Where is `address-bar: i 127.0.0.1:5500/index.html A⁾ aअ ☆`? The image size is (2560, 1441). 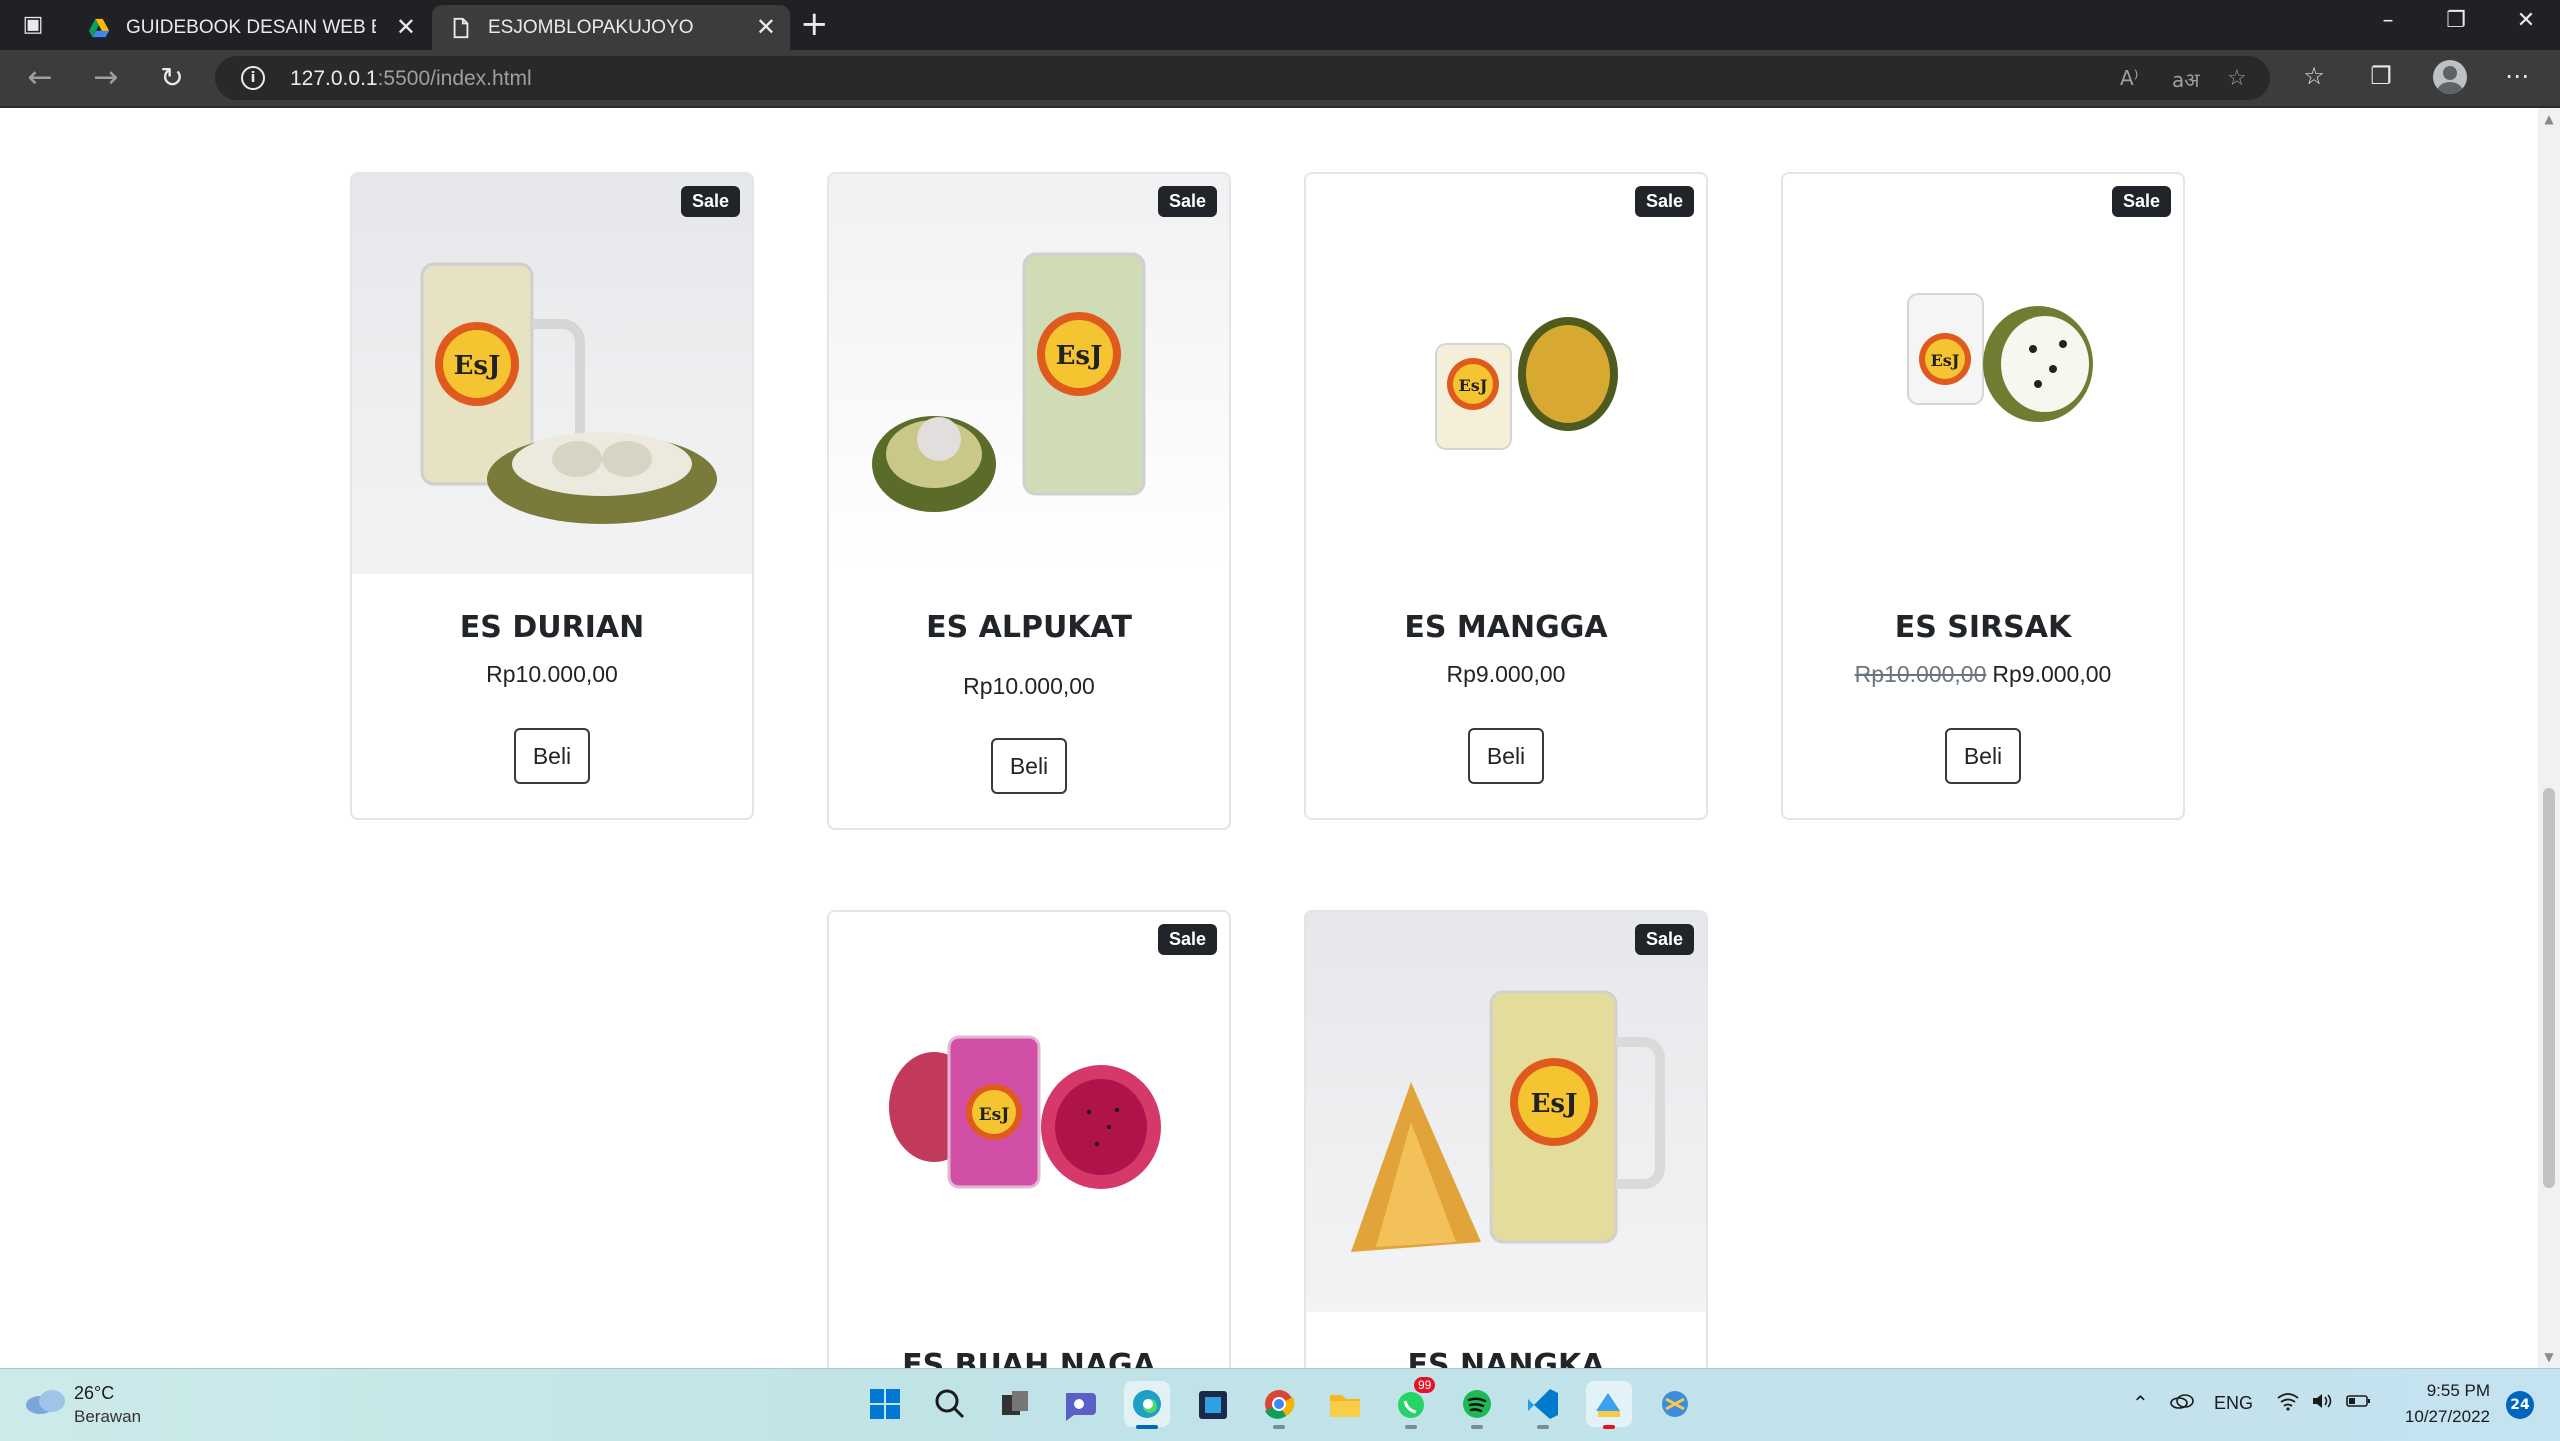 address-bar: i 127.0.0.1:5500/index.html A⁾ aअ ☆ is located at coordinates (1242, 78).